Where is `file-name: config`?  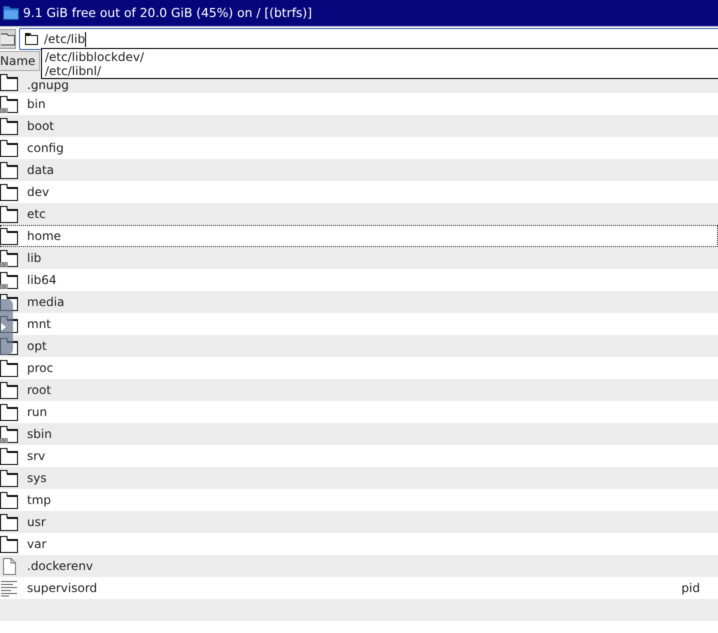
file-name: config is located at coordinates (45, 148).